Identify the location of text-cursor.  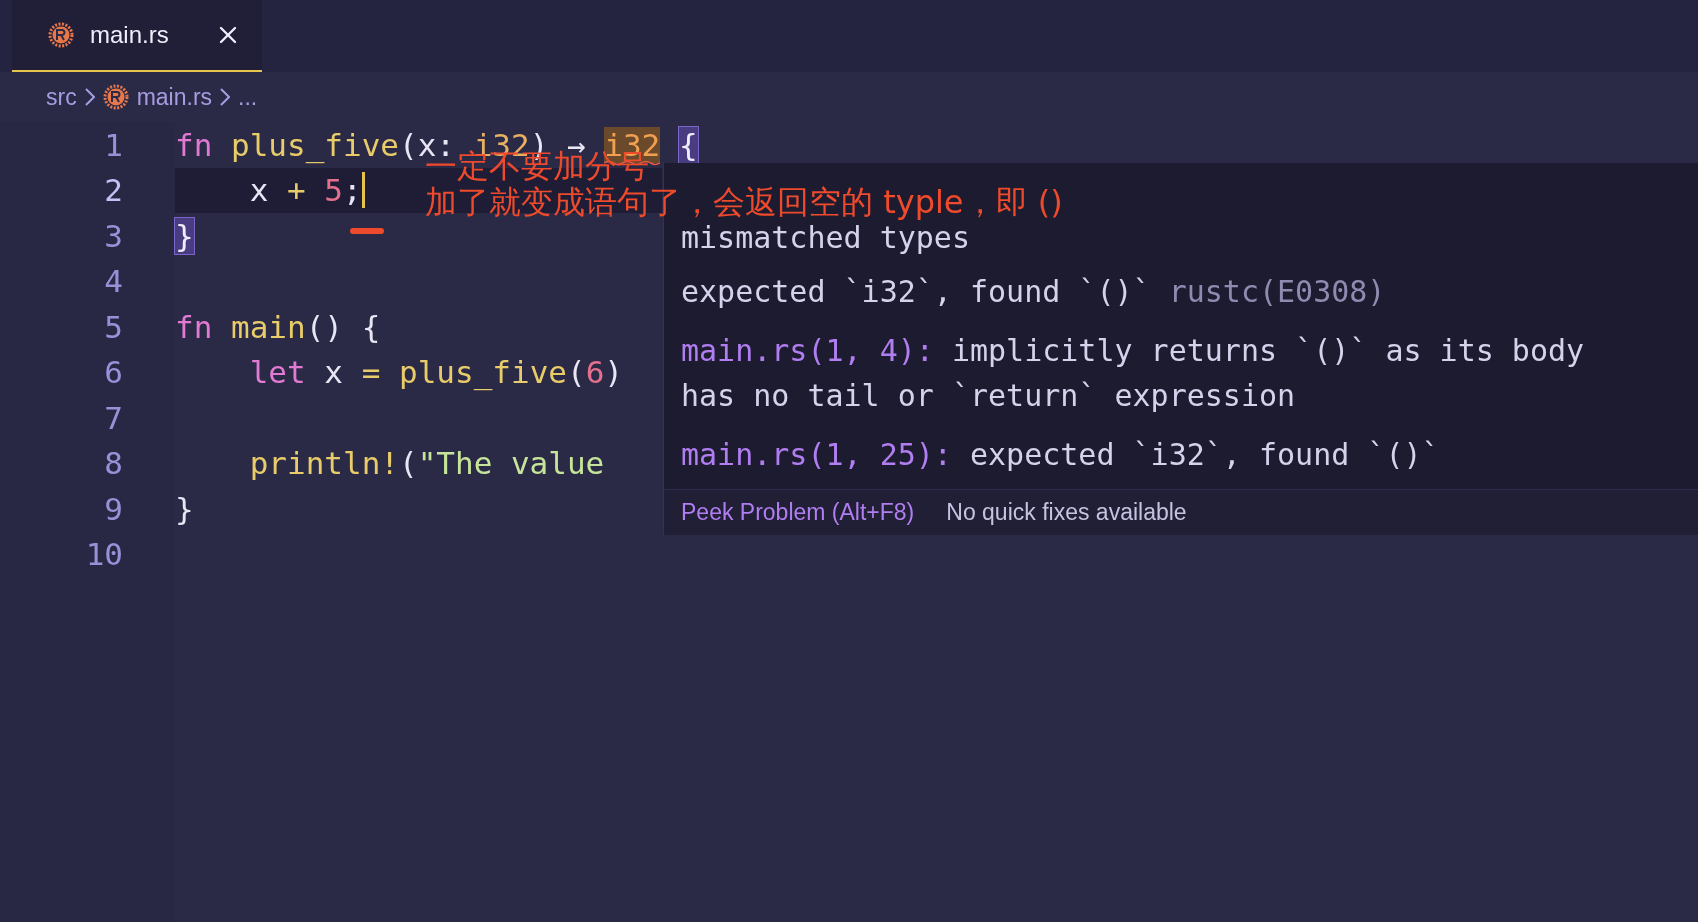
(363, 190).